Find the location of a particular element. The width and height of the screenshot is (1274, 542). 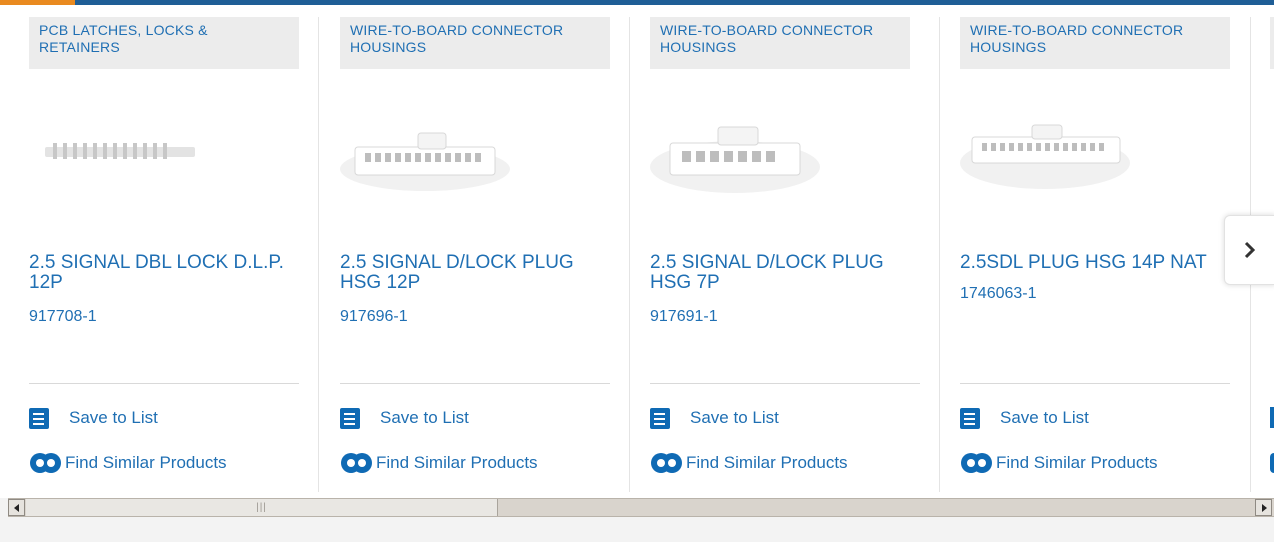

scrollbar-gutter is located at coordinates (4, 507).